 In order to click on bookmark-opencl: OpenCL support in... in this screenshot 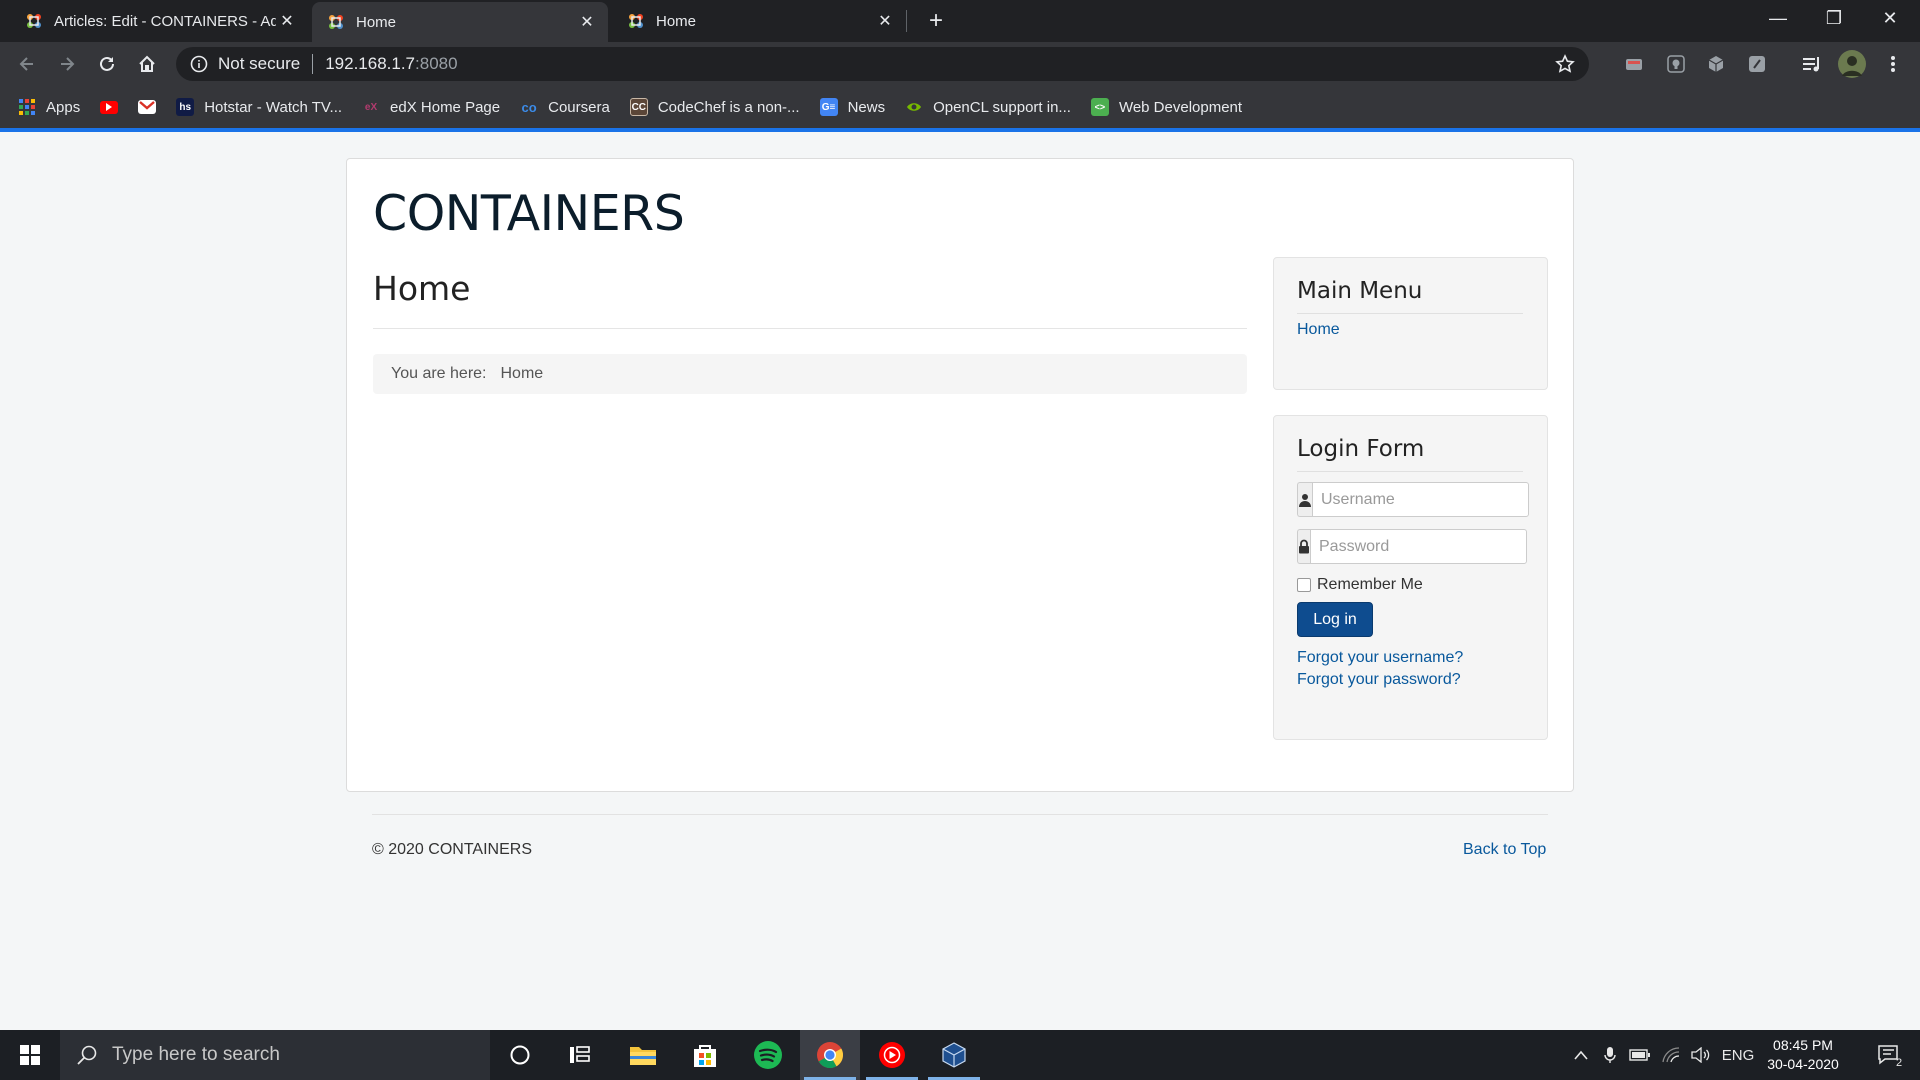, I will do `click(988, 107)`.